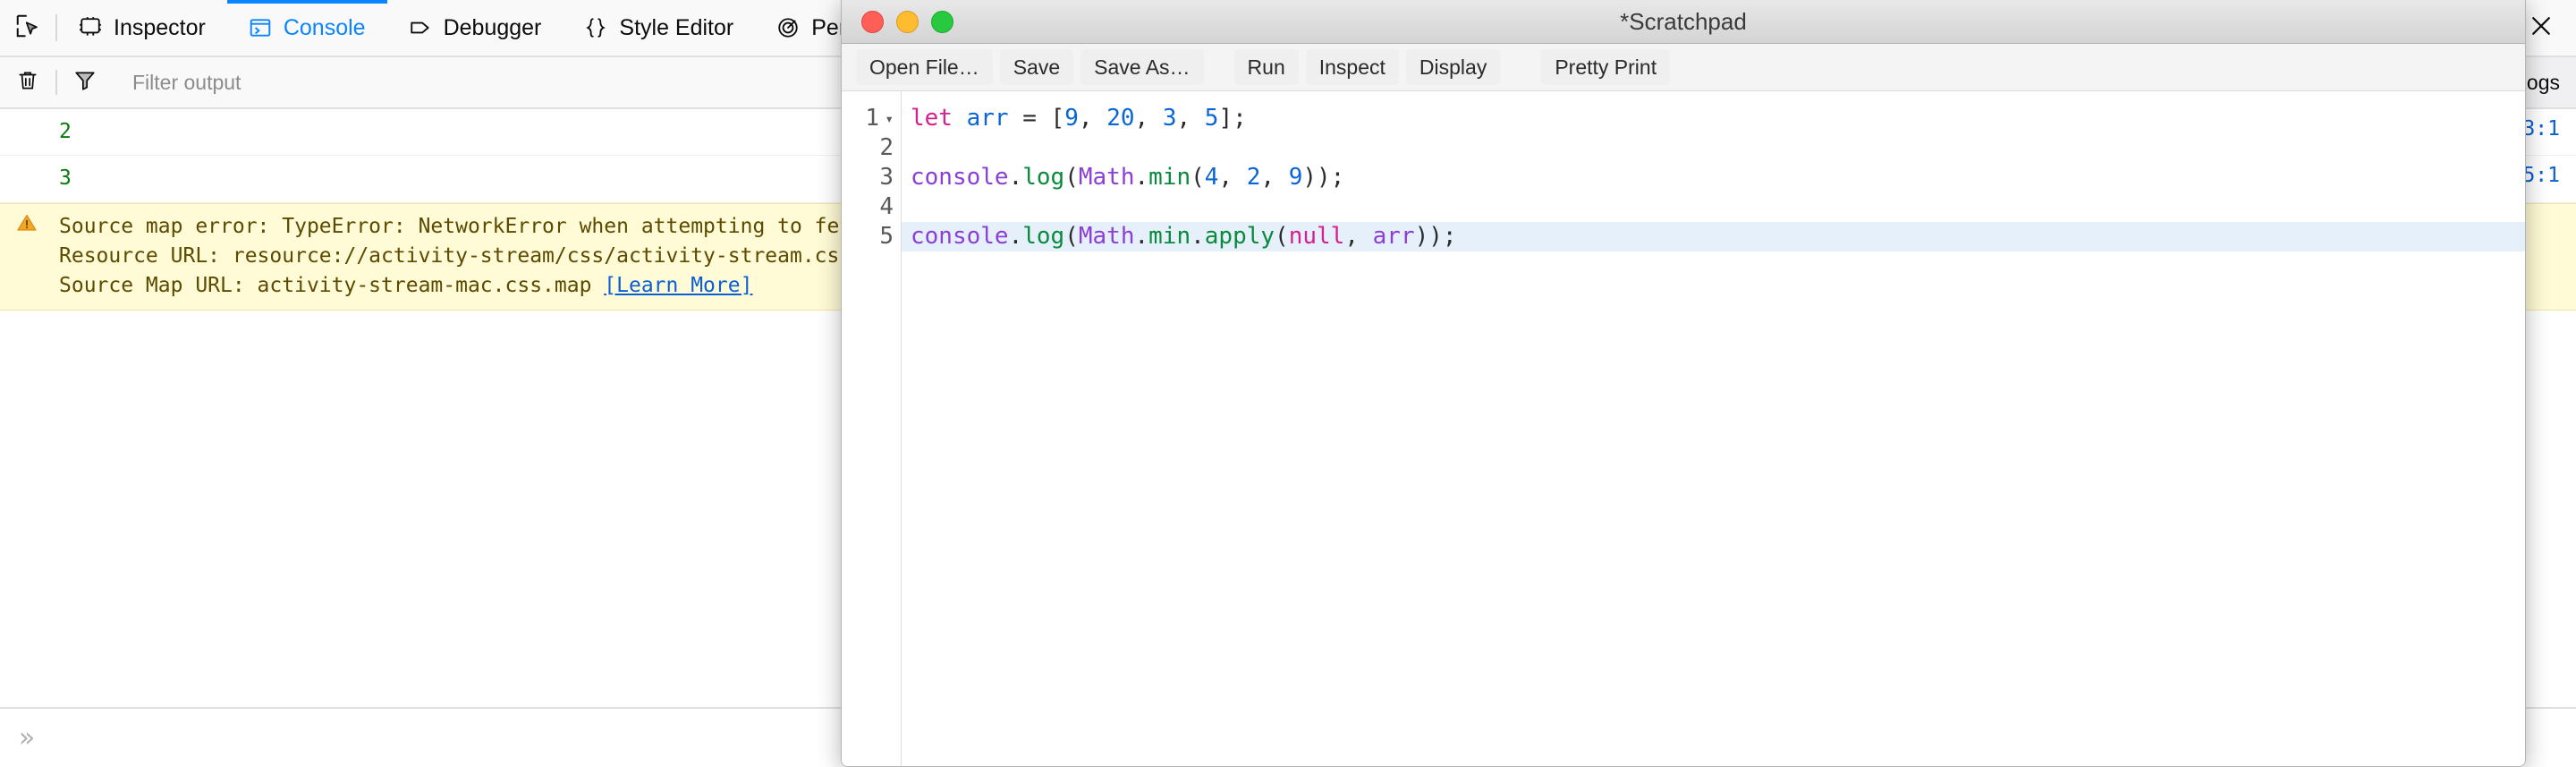 The width and height of the screenshot is (2576, 767). I want to click on code-token: 20, so click(1120, 119).